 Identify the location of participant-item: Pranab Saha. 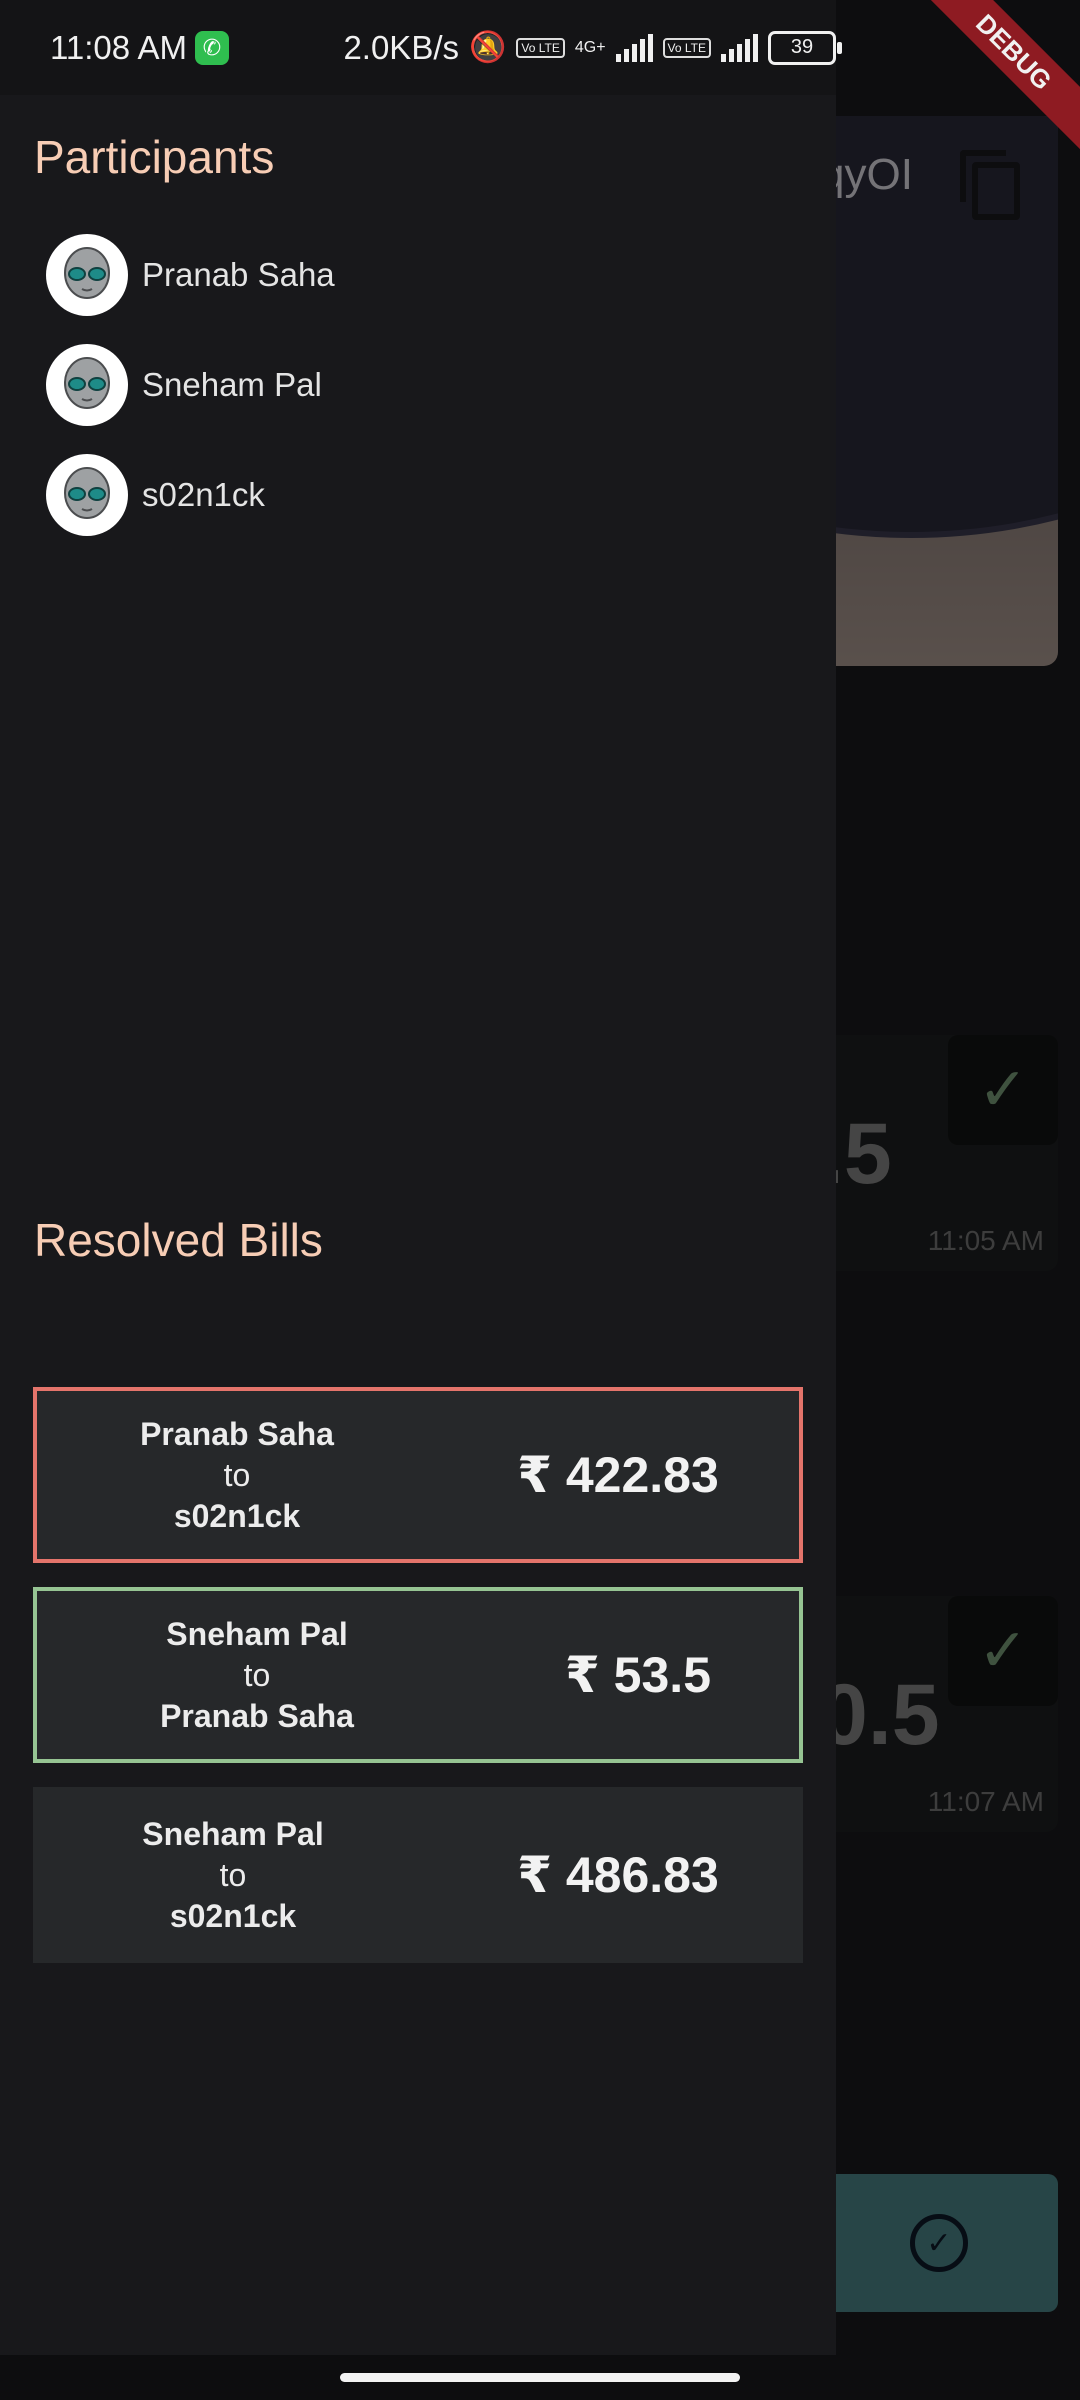
(190, 275).